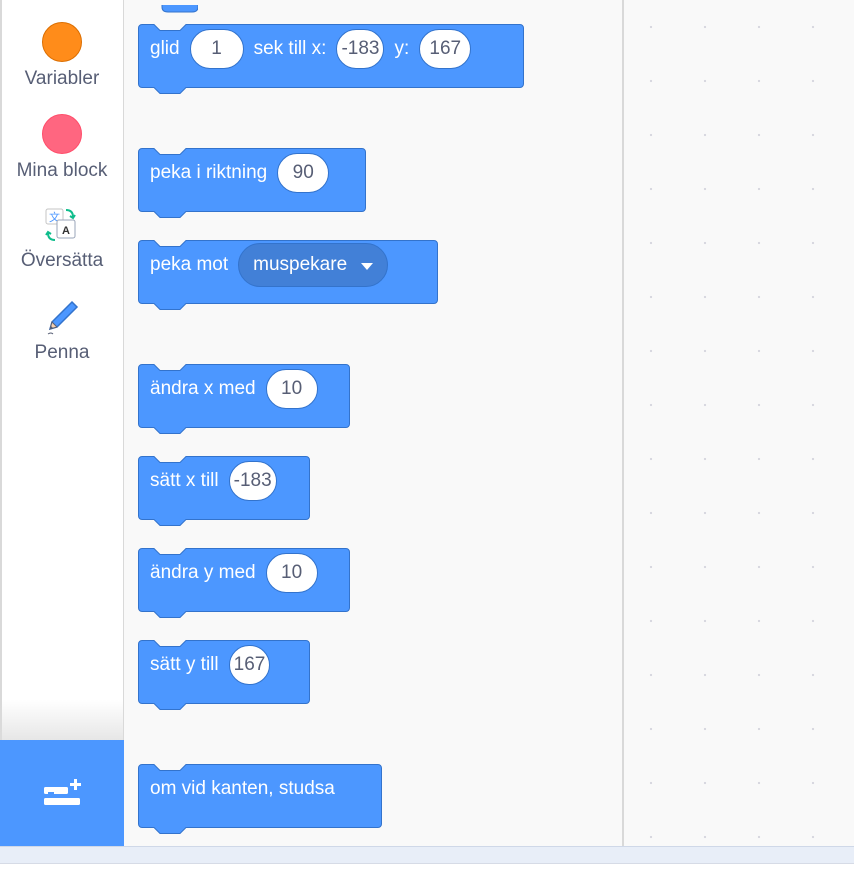 This screenshot has width=854, height=894. I want to click on change-x-block: ändra x med 10, so click(244, 399).